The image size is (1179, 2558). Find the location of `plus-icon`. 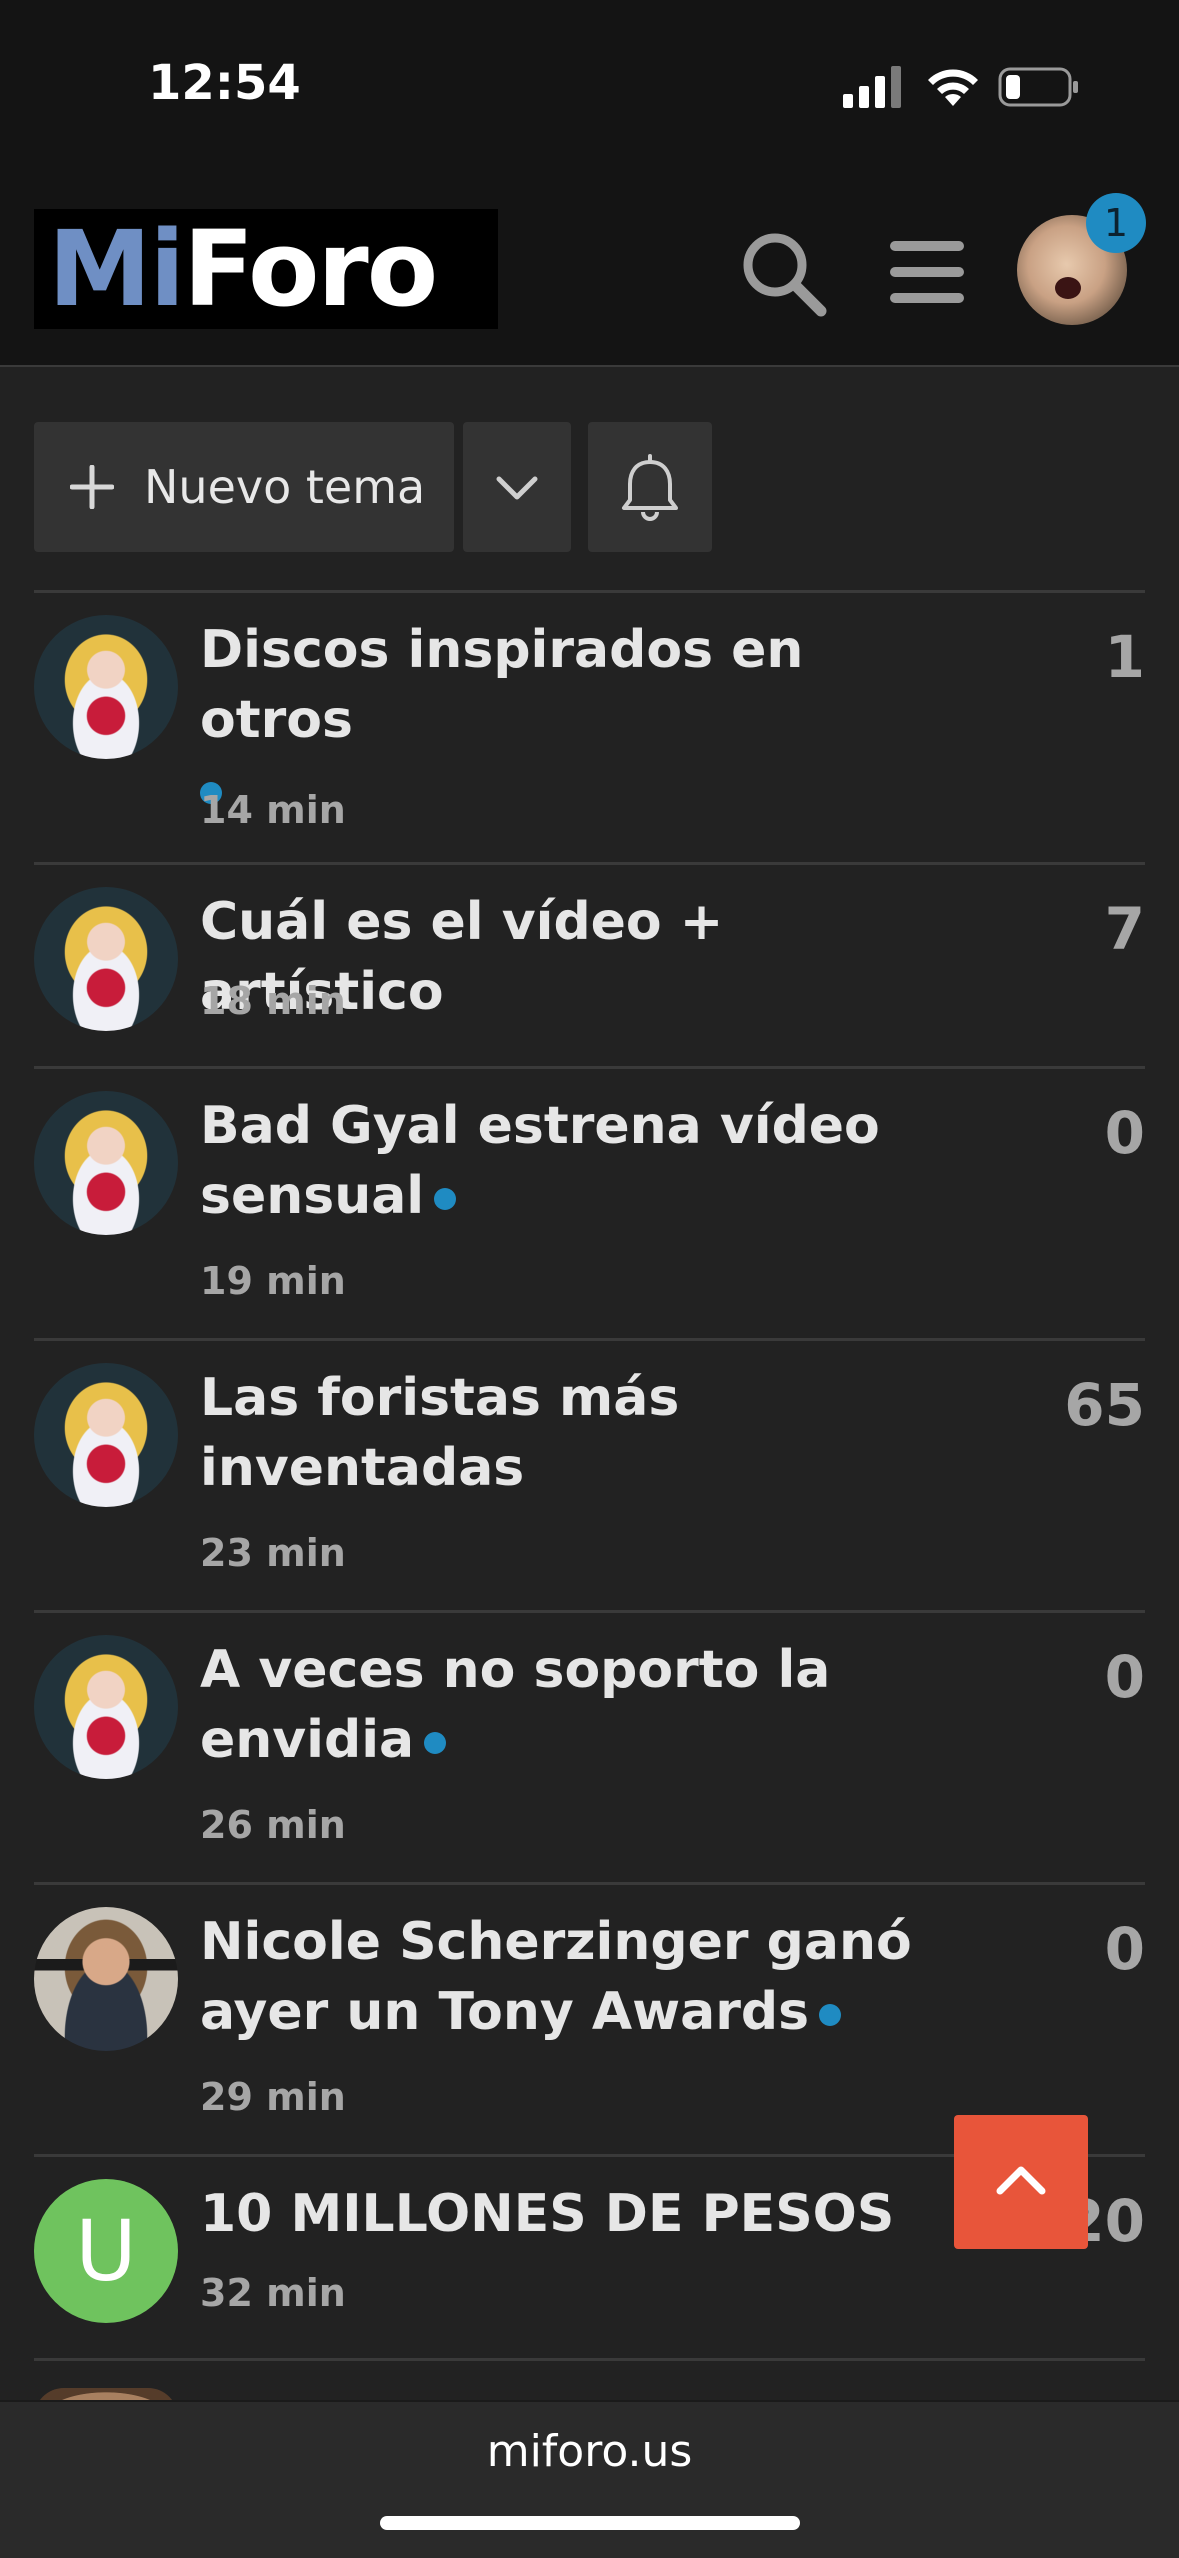

plus-icon is located at coordinates (92, 487).